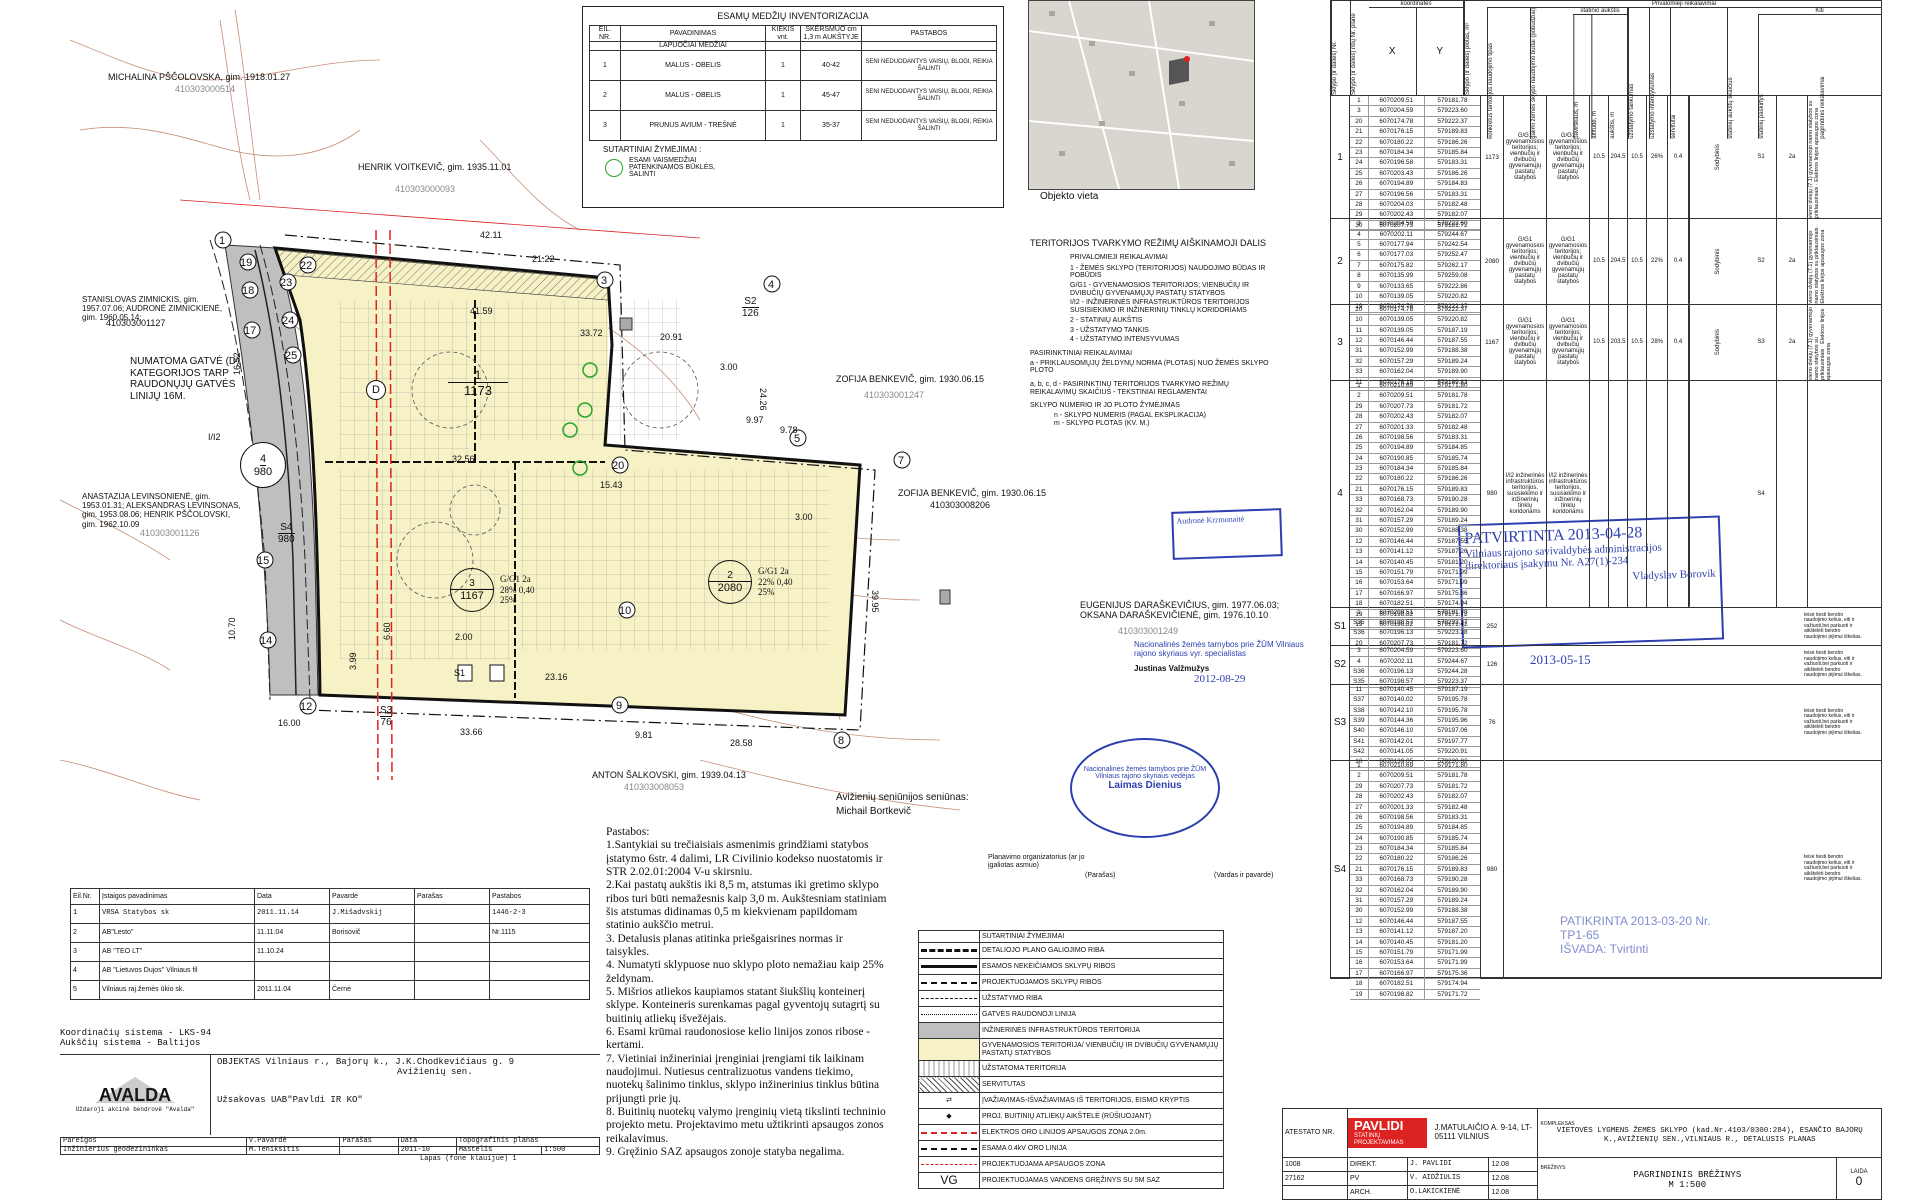 This screenshot has height=1200, width=1920. I want to click on sheet-number: 0, so click(1859, 1181).